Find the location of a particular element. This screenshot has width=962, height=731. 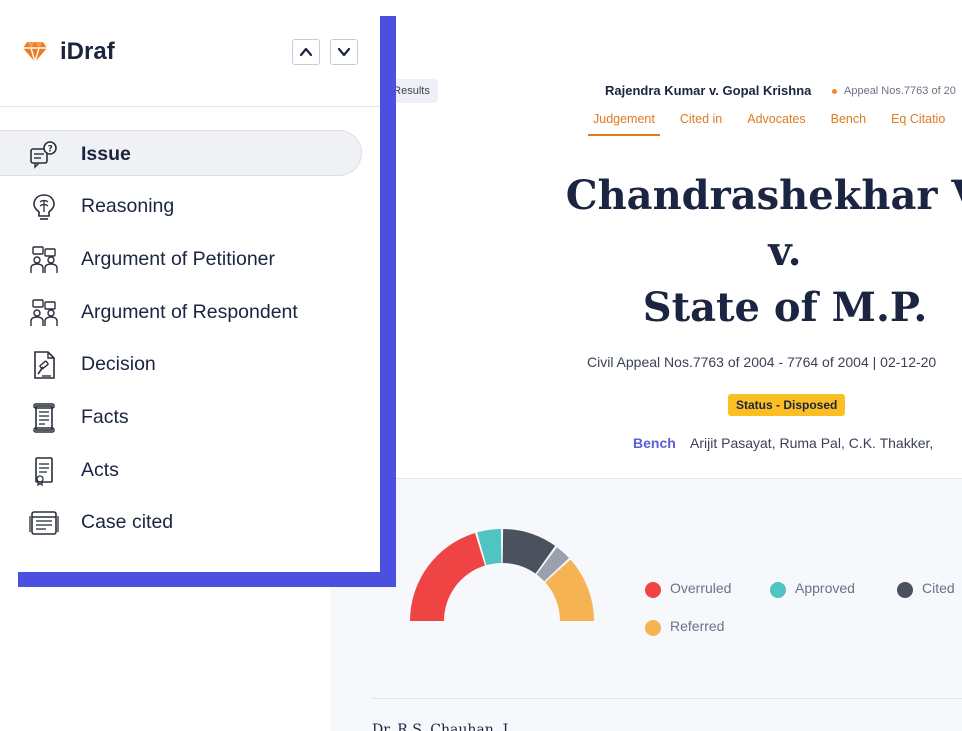

bench-label: Bench is located at coordinates (654, 443).